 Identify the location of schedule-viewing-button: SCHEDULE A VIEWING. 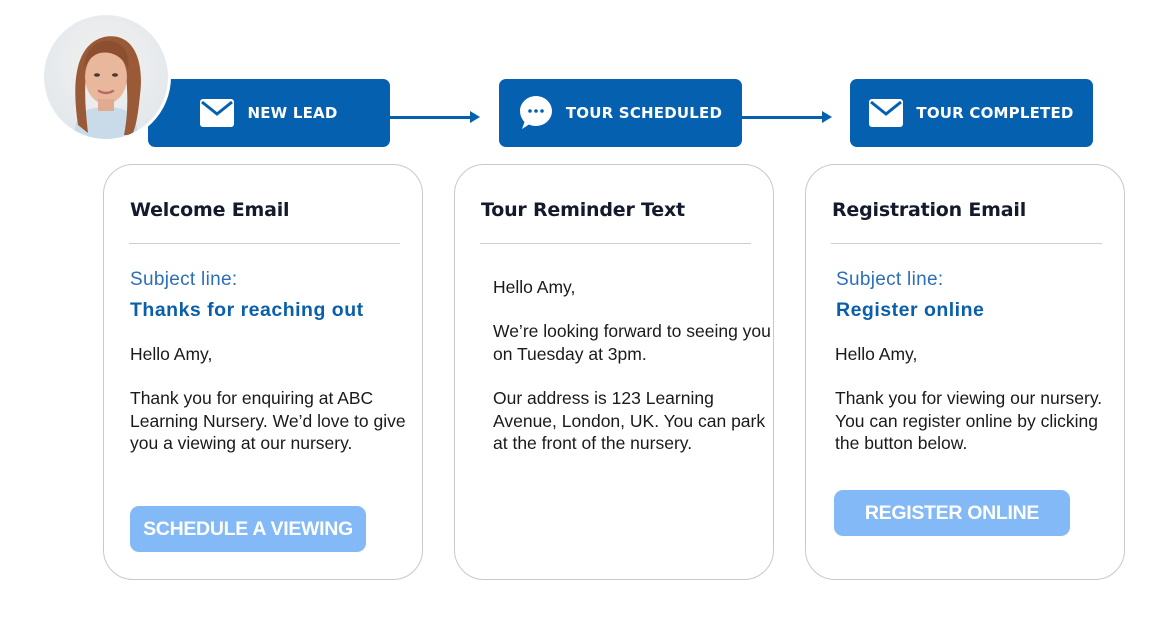
(248, 529).